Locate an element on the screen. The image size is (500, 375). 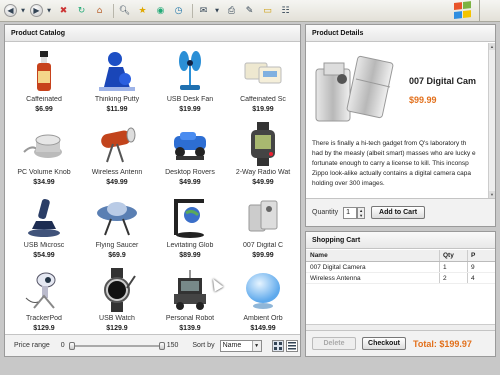
product-tile: 007 Digital C $99.99 is located at coordinates (263, 225).